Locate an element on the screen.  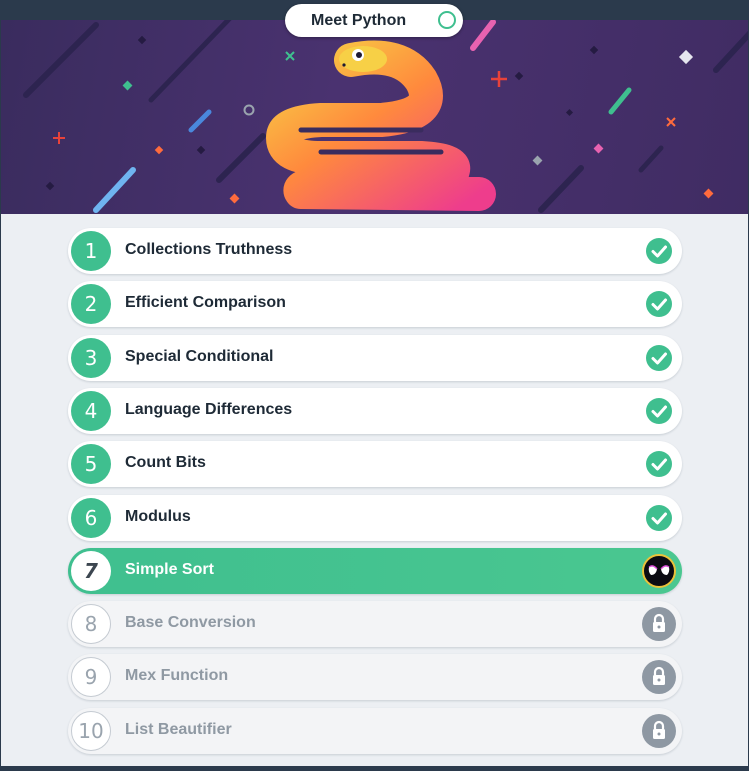
level-number-badge: 7 is located at coordinates (91, 571).